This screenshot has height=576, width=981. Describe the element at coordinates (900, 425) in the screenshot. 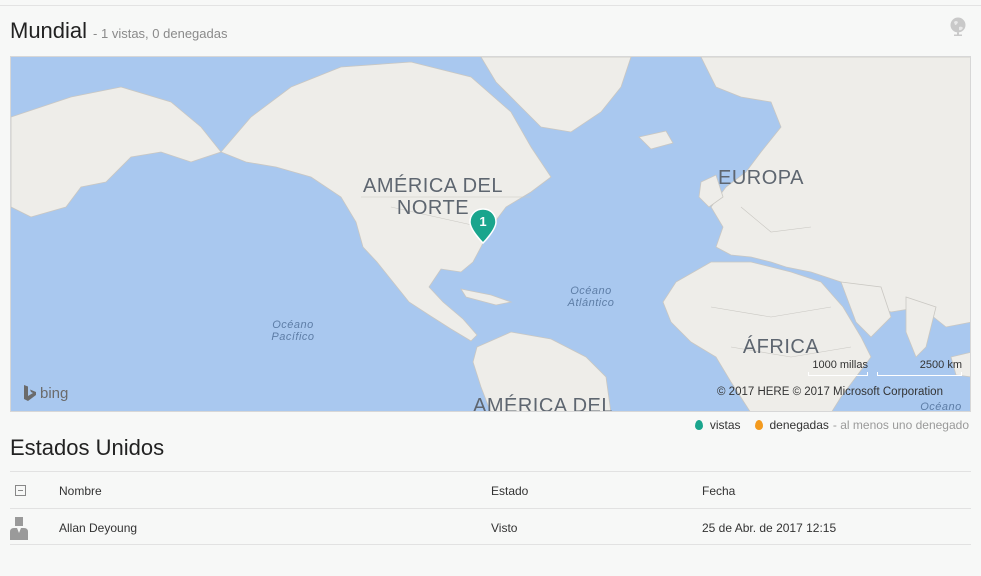

I see `legend-note: - al menos uno denegado` at that location.